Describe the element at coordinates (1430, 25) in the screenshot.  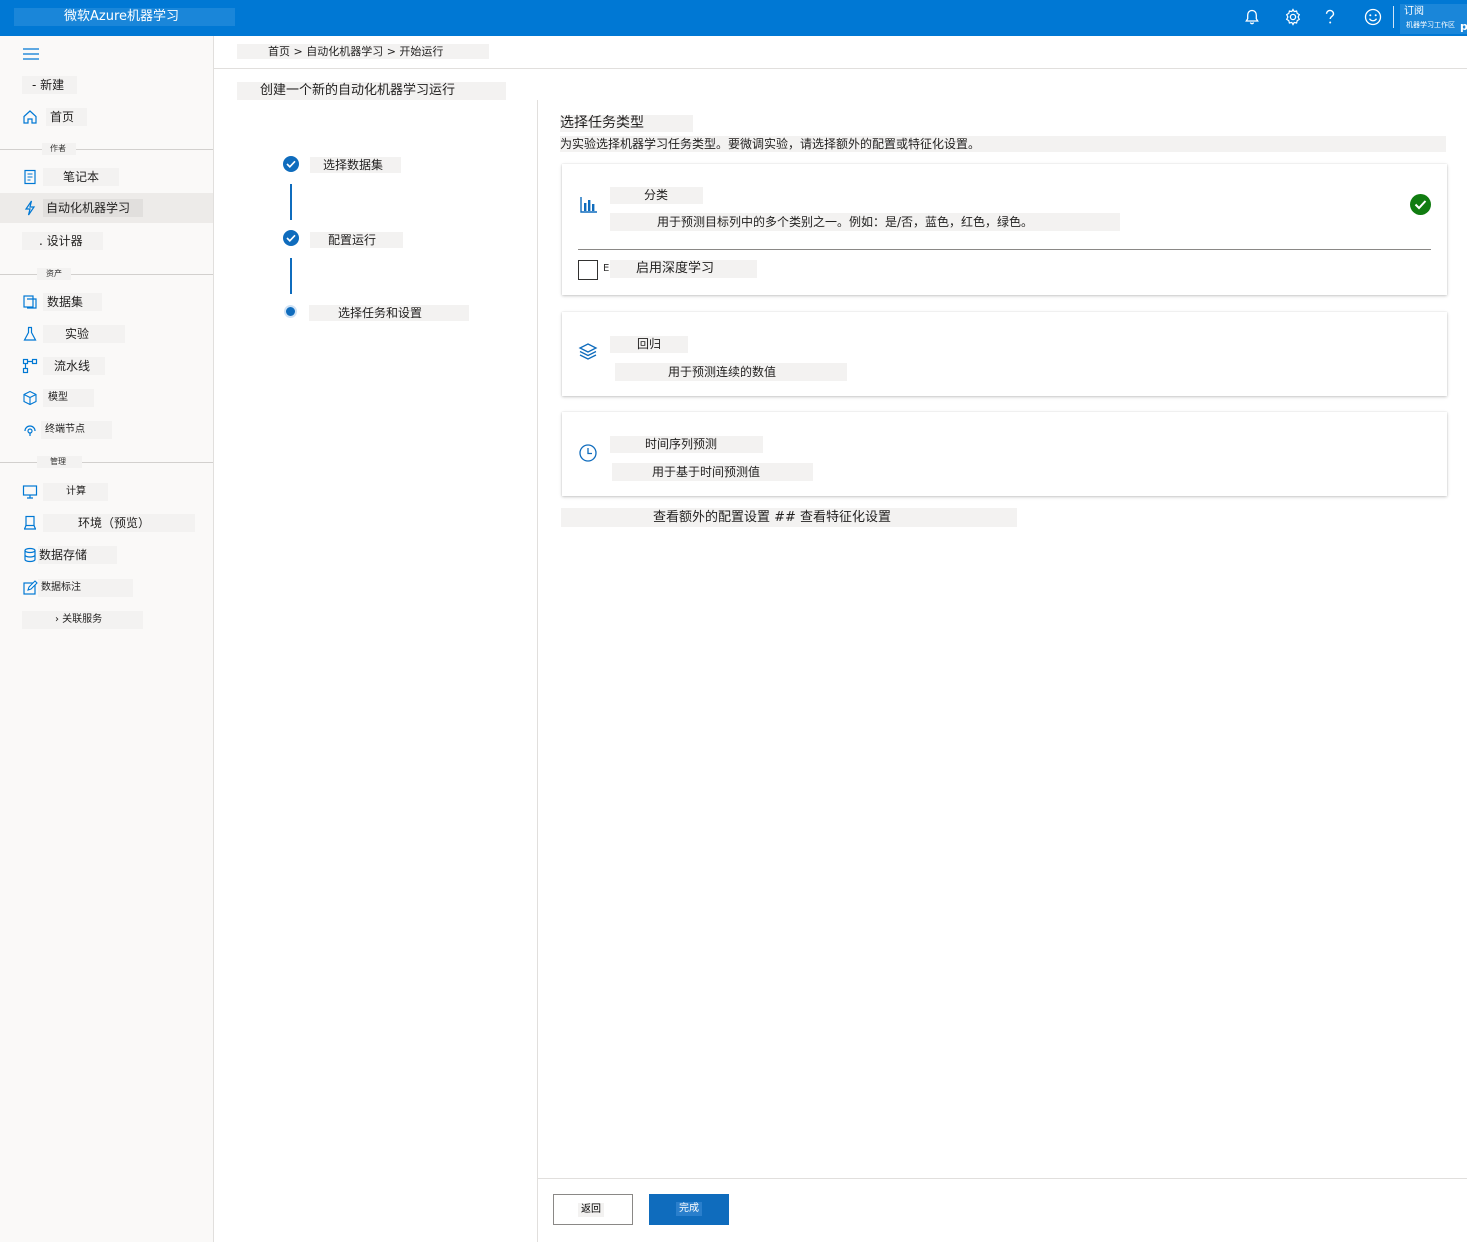
I see `workspace-label: 机器学习工作区` at that location.